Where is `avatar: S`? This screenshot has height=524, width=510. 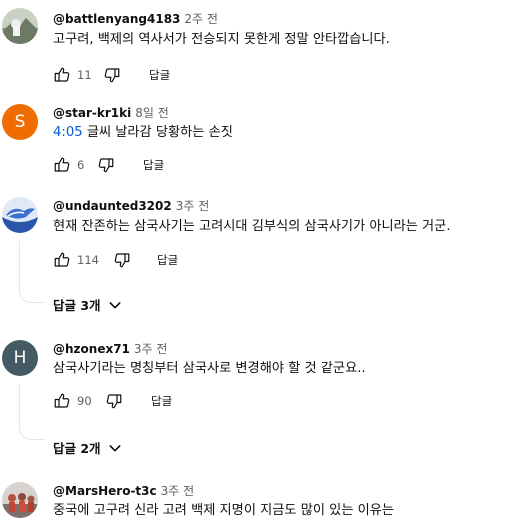
avatar: S is located at coordinates (20, 122).